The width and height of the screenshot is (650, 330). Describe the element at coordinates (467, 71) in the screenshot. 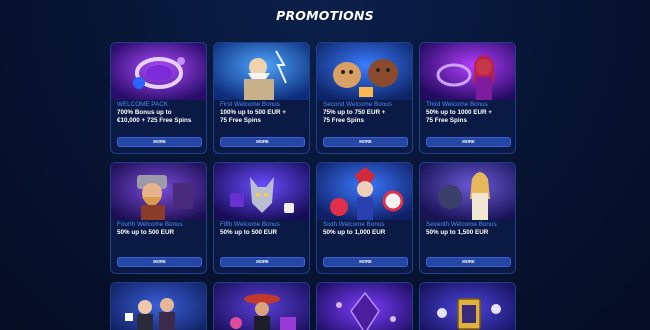

I see `sorceress-art-icon` at that location.